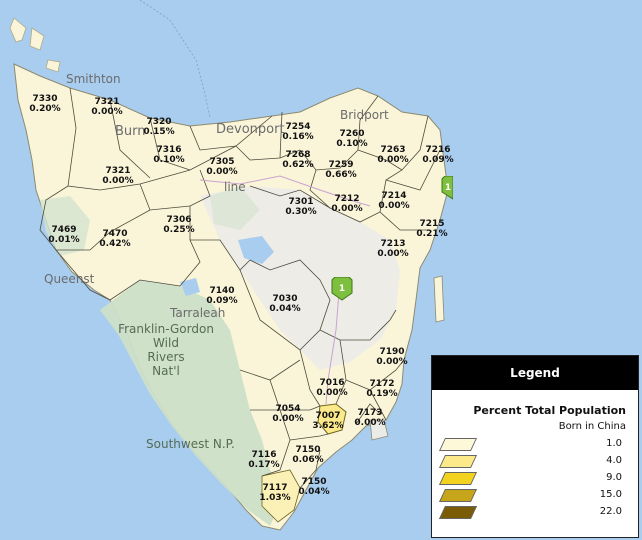 The height and width of the screenshot is (540, 642). Describe the element at coordinates (535, 478) in the screenshot. I see `legend-item: 9.0` at that location.